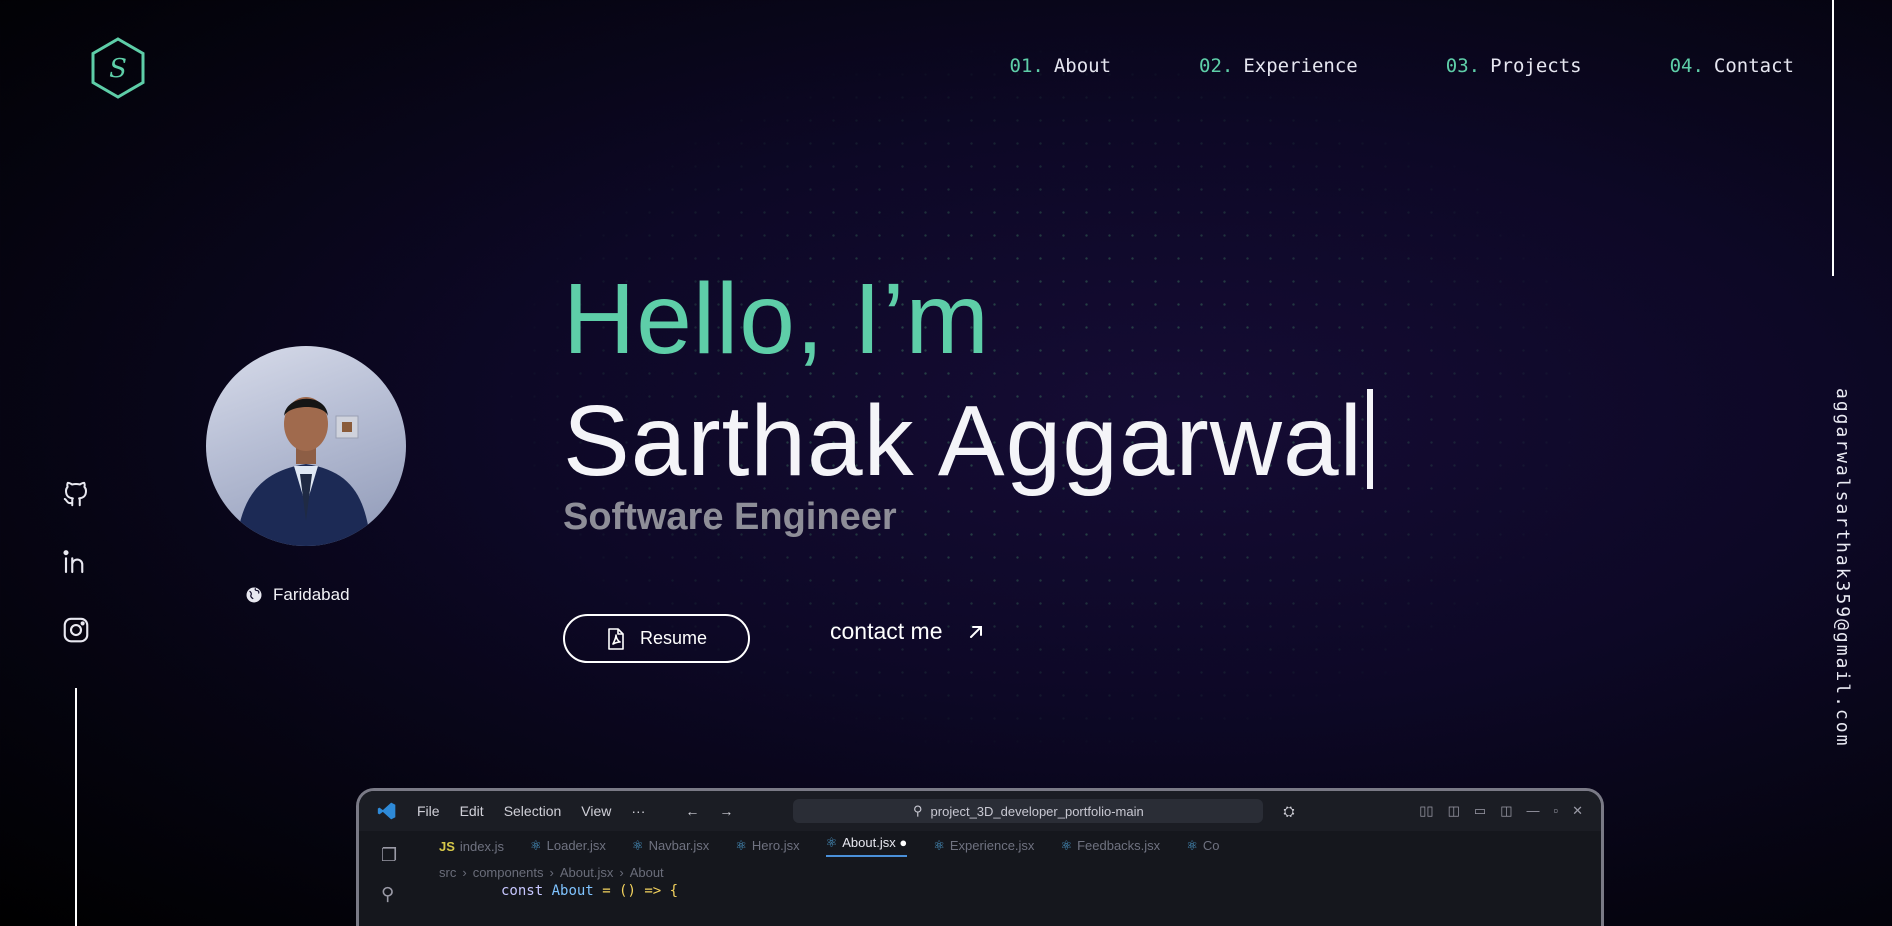  Describe the element at coordinates (980, 891) in the screenshot. I see `editor-code-line: const About = () => {` at that location.